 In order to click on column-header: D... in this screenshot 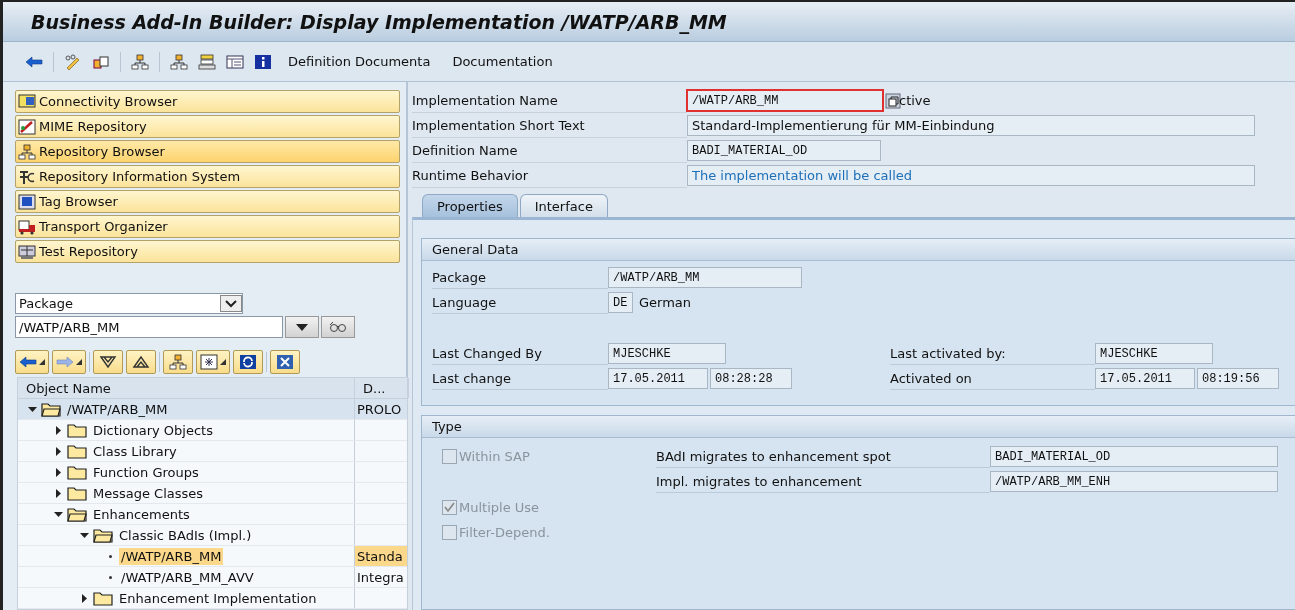, I will do `click(382, 388)`.